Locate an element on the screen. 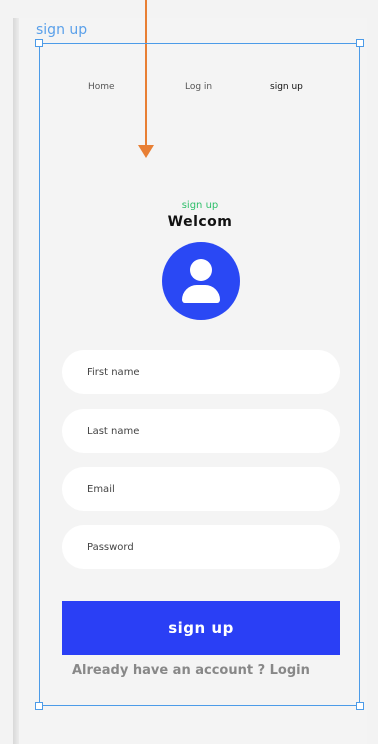  page-subtitle: sign up is located at coordinates (200, 205).